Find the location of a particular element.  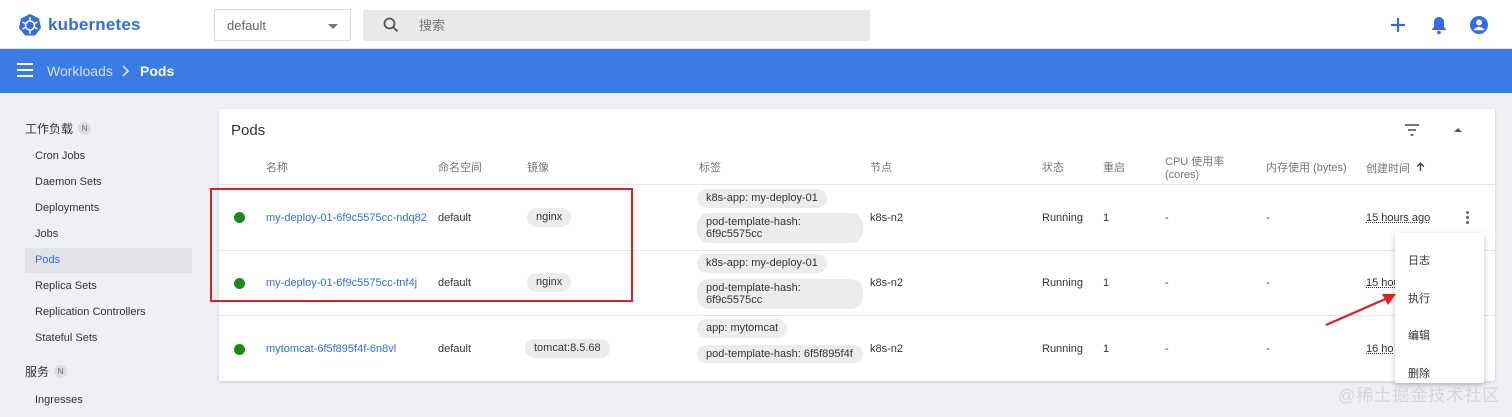

sidebar-item-daemon-sets: Daemon Sets is located at coordinates (108, 182).